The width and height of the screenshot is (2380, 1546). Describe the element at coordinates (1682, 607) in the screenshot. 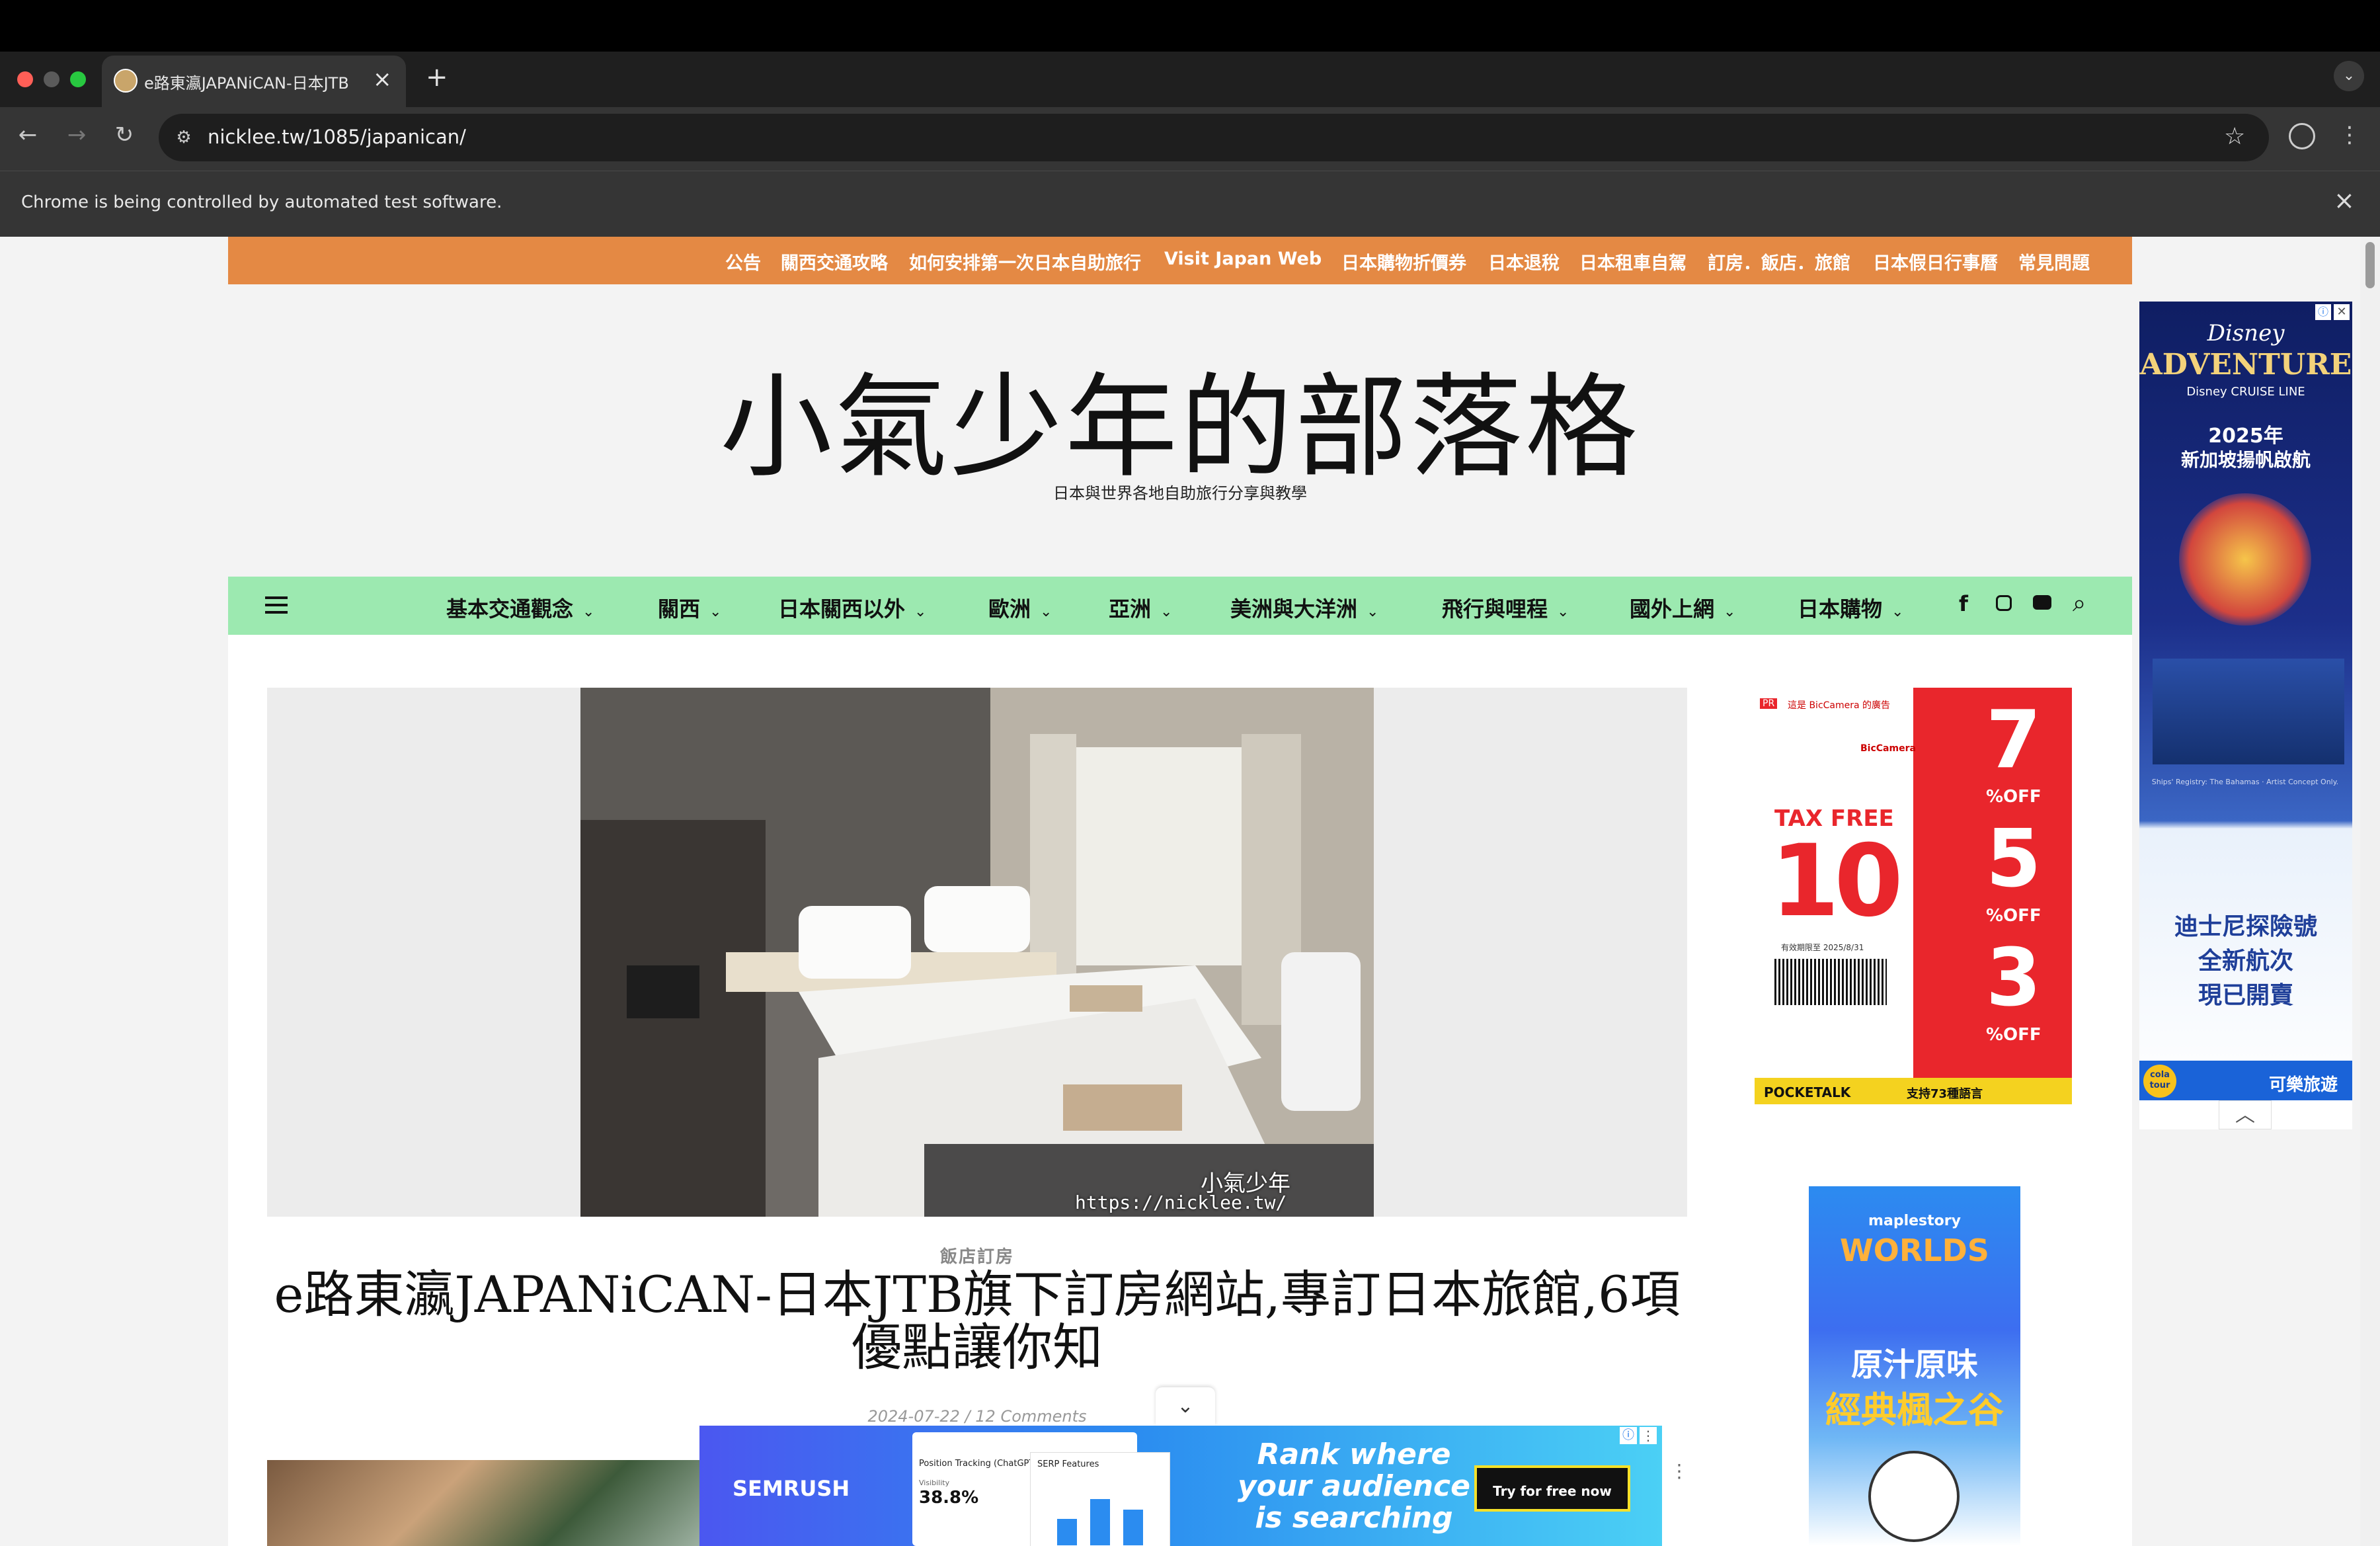

I see `main-menu-item: 國外上網 ⌄` at that location.